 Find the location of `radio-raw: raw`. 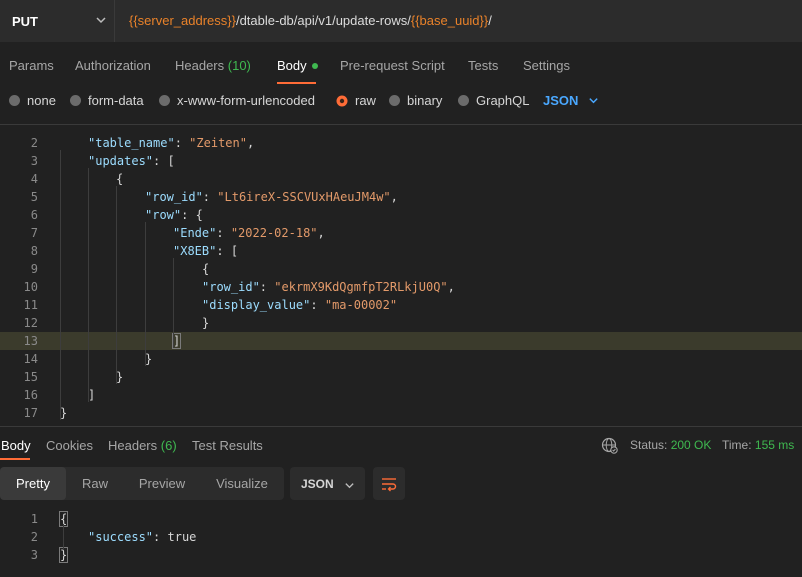

radio-raw: raw is located at coordinates (356, 100).